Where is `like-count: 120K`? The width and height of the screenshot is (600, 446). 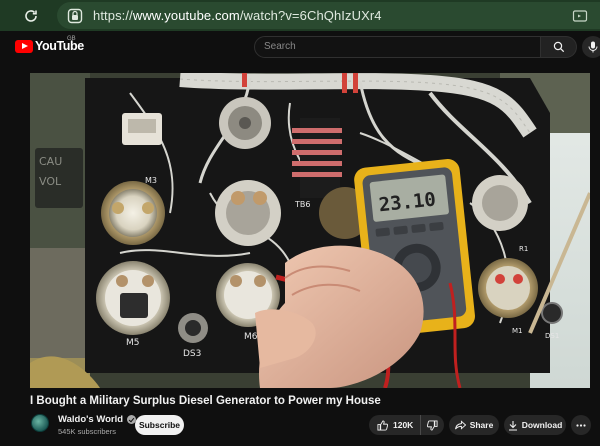
like-count: 120K is located at coordinates (403, 425).